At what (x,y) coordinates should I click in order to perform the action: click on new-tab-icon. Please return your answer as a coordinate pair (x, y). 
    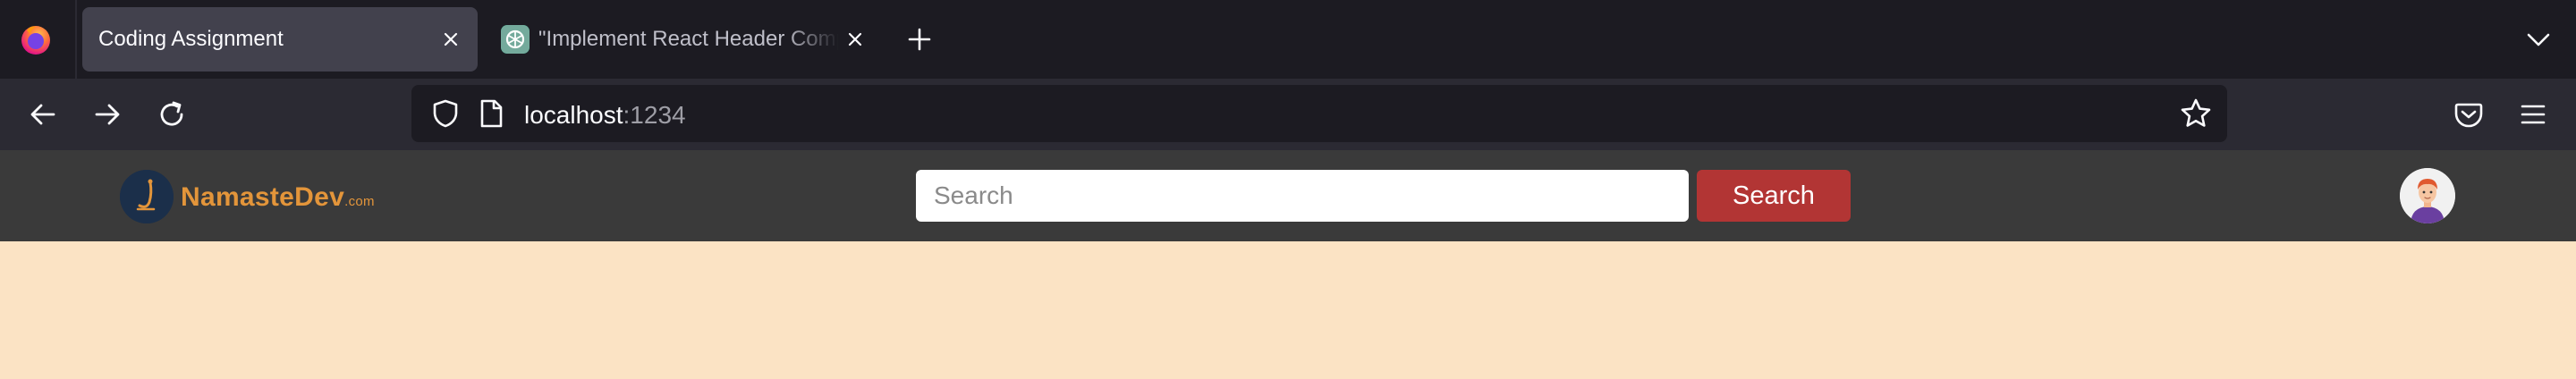
    Looking at the image, I should click on (919, 39).